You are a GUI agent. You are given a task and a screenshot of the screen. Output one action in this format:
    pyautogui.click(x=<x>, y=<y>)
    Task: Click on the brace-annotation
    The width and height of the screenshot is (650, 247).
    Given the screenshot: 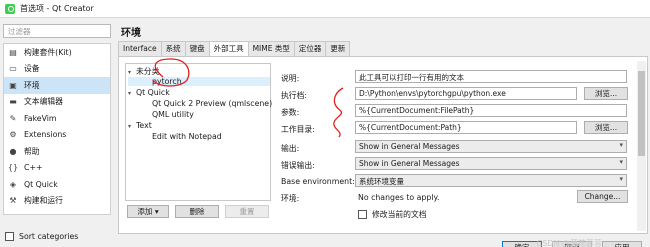 What is the action you would take?
    pyautogui.click(x=338, y=112)
    